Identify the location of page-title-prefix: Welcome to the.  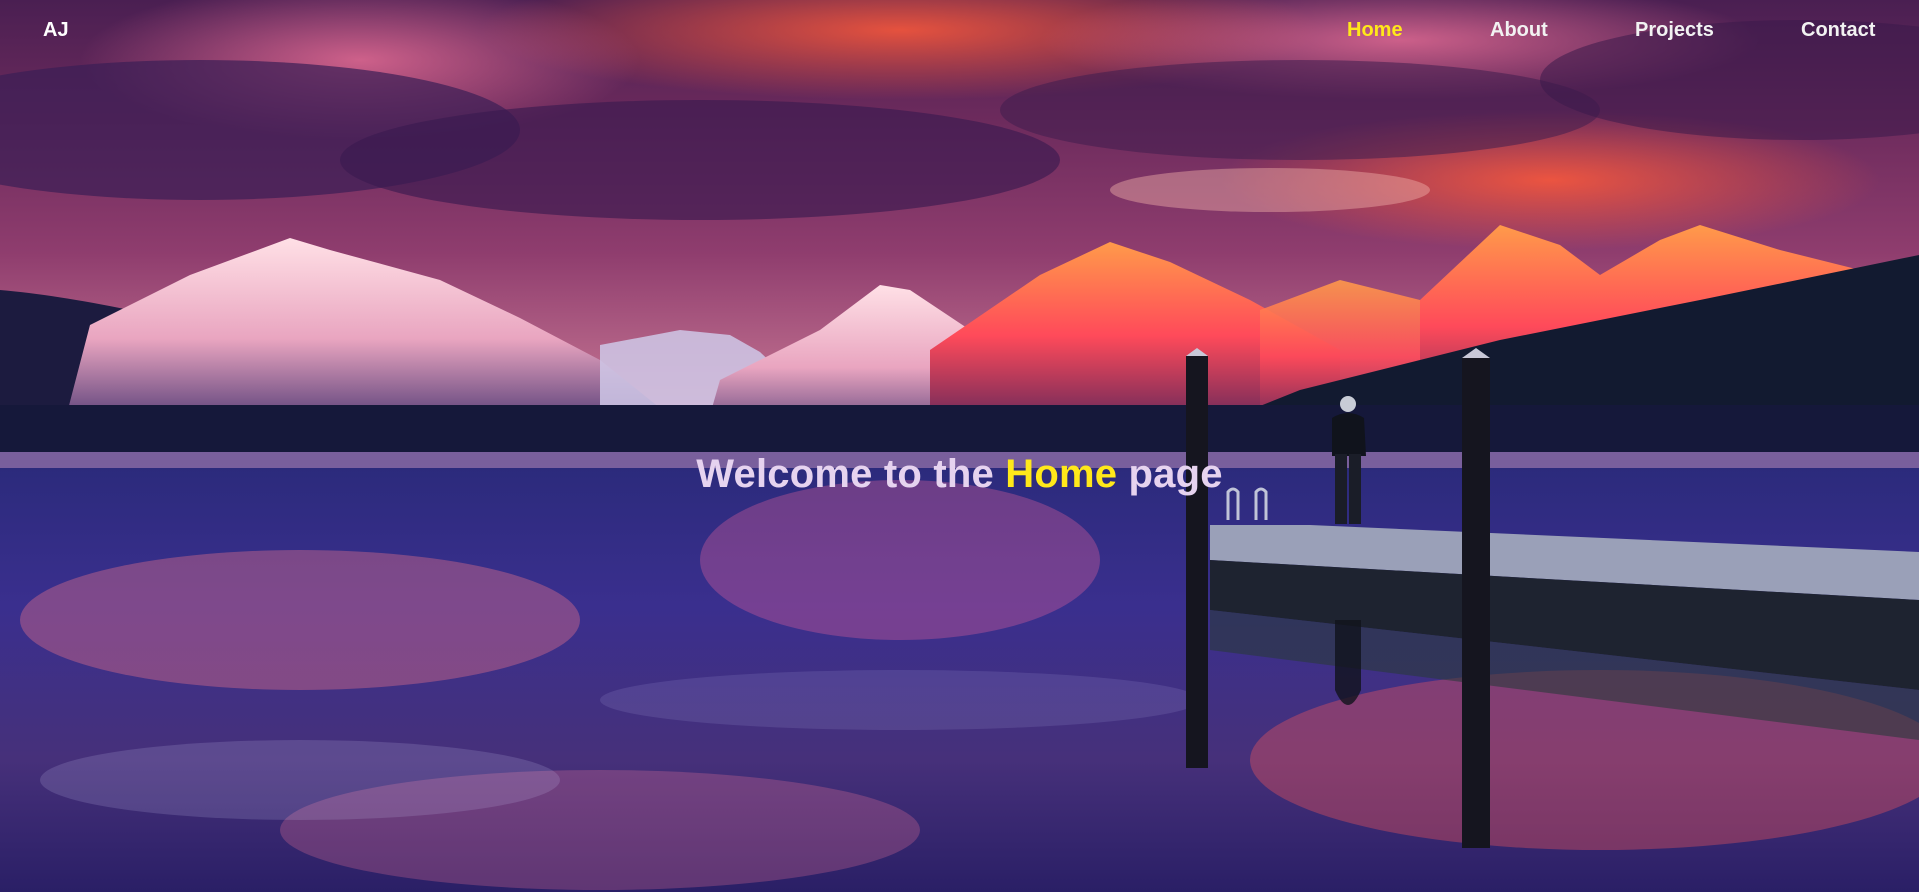
(845, 474).